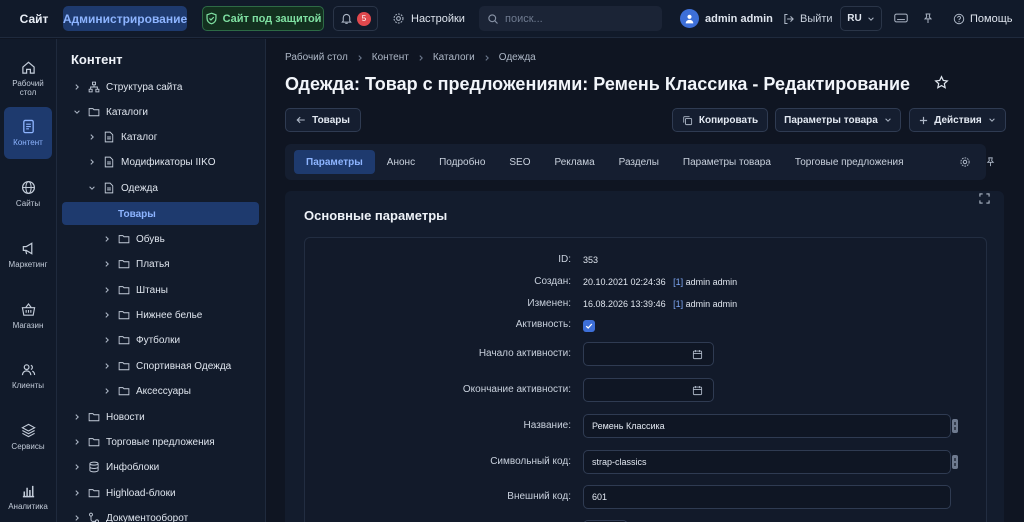 Image resolution: width=1024 pixels, height=522 pixels. Describe the element at coordinates (678, 282) in the screenshot. I see `created-user-id-link: [1]` at that location.